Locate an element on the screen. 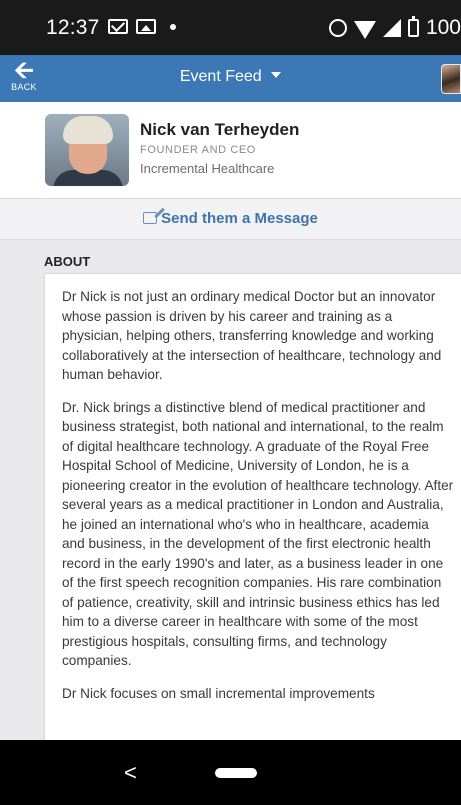 This screenshot has height=805, width=461. profile-name: Nick van Terheyden is located at coordinates (220, 129).